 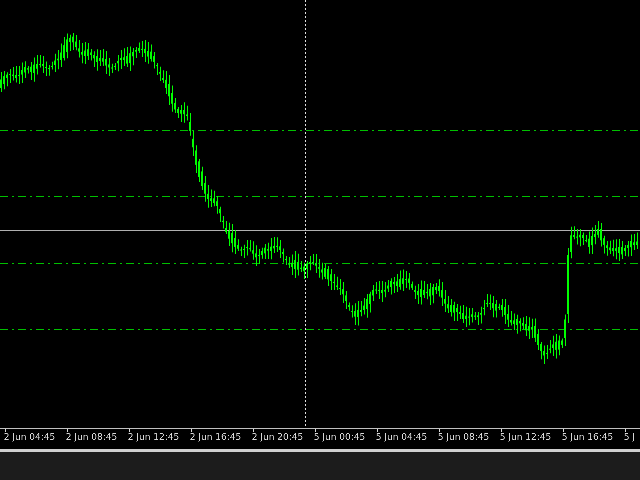 I want to click on axis-label: 2 Jun 08:45, so click(x=97, y=439).